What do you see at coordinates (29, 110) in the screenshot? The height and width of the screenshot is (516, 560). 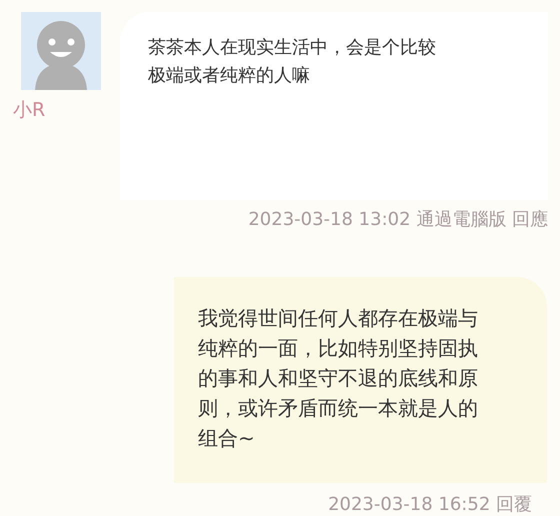 I see `sender-name: 小R` at bounding box center [29, 110].